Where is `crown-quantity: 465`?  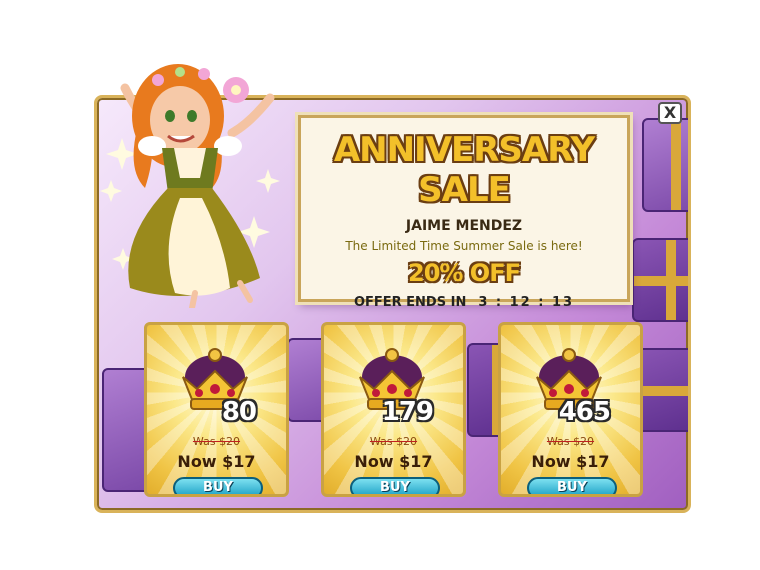
crown-quantity: 465 is located at coordinates (584, 412).